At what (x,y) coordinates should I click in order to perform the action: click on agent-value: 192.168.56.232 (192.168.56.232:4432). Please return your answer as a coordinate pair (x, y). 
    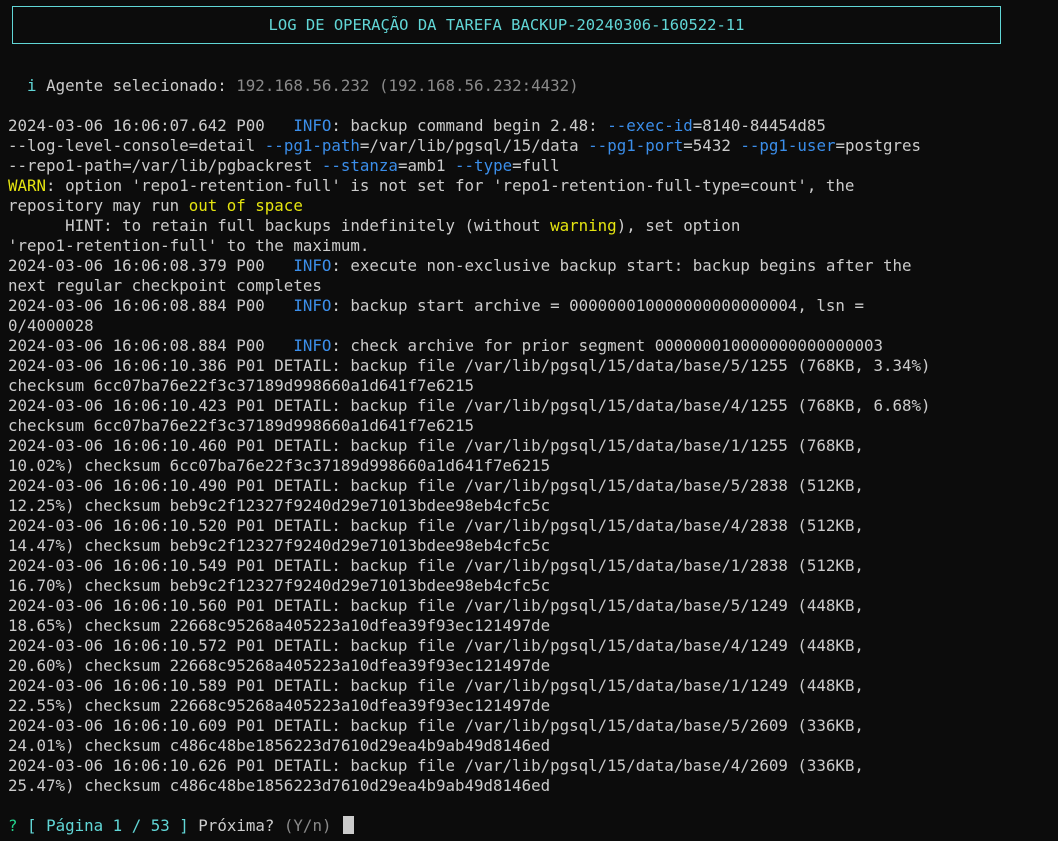
    Looking at the image, I should click on (407, 85).